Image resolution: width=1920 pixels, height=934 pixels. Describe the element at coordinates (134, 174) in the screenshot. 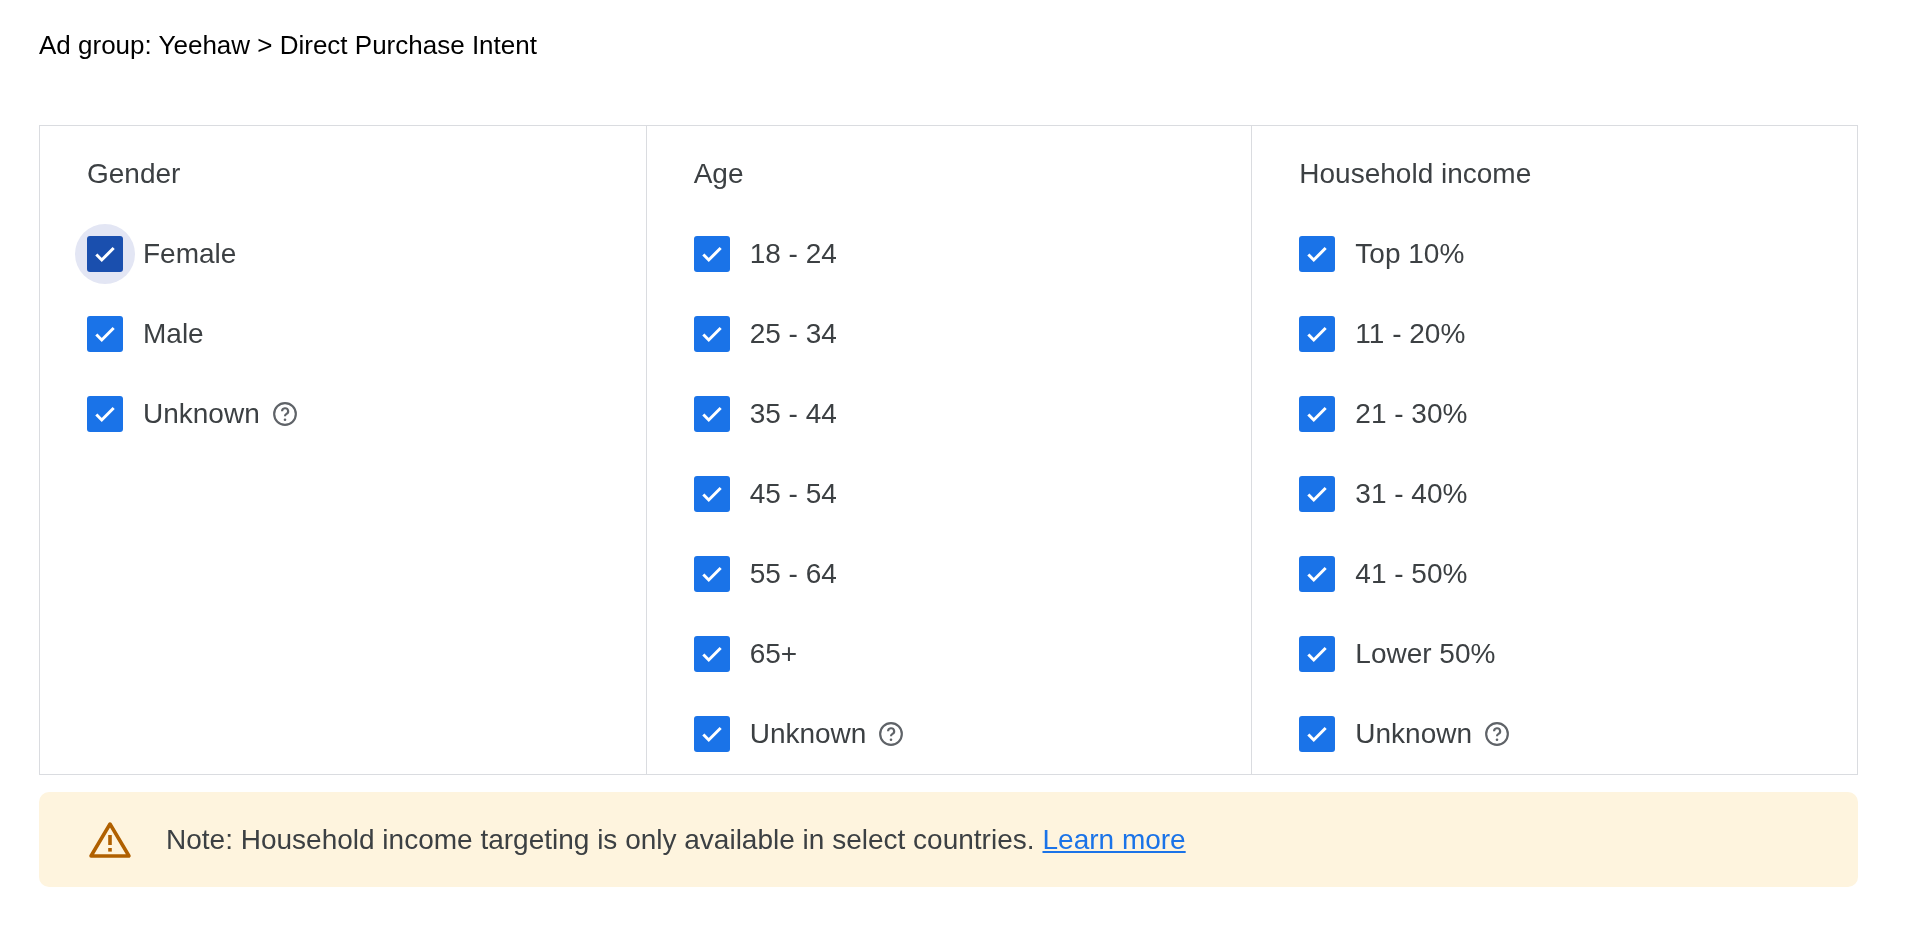

I see `column-heading: Gender` at that location.